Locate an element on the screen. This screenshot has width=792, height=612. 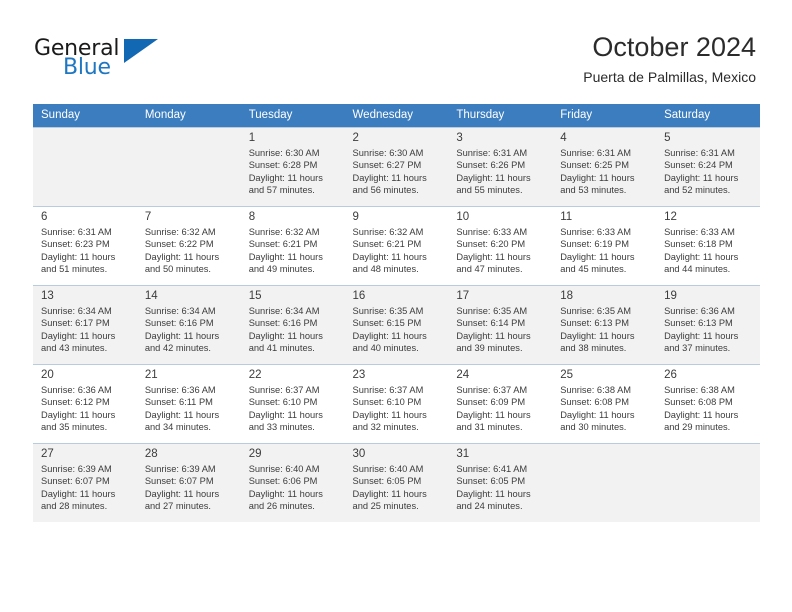
sunset-time: Sunset: 6:09 PM is located at coordinates (491, 402).